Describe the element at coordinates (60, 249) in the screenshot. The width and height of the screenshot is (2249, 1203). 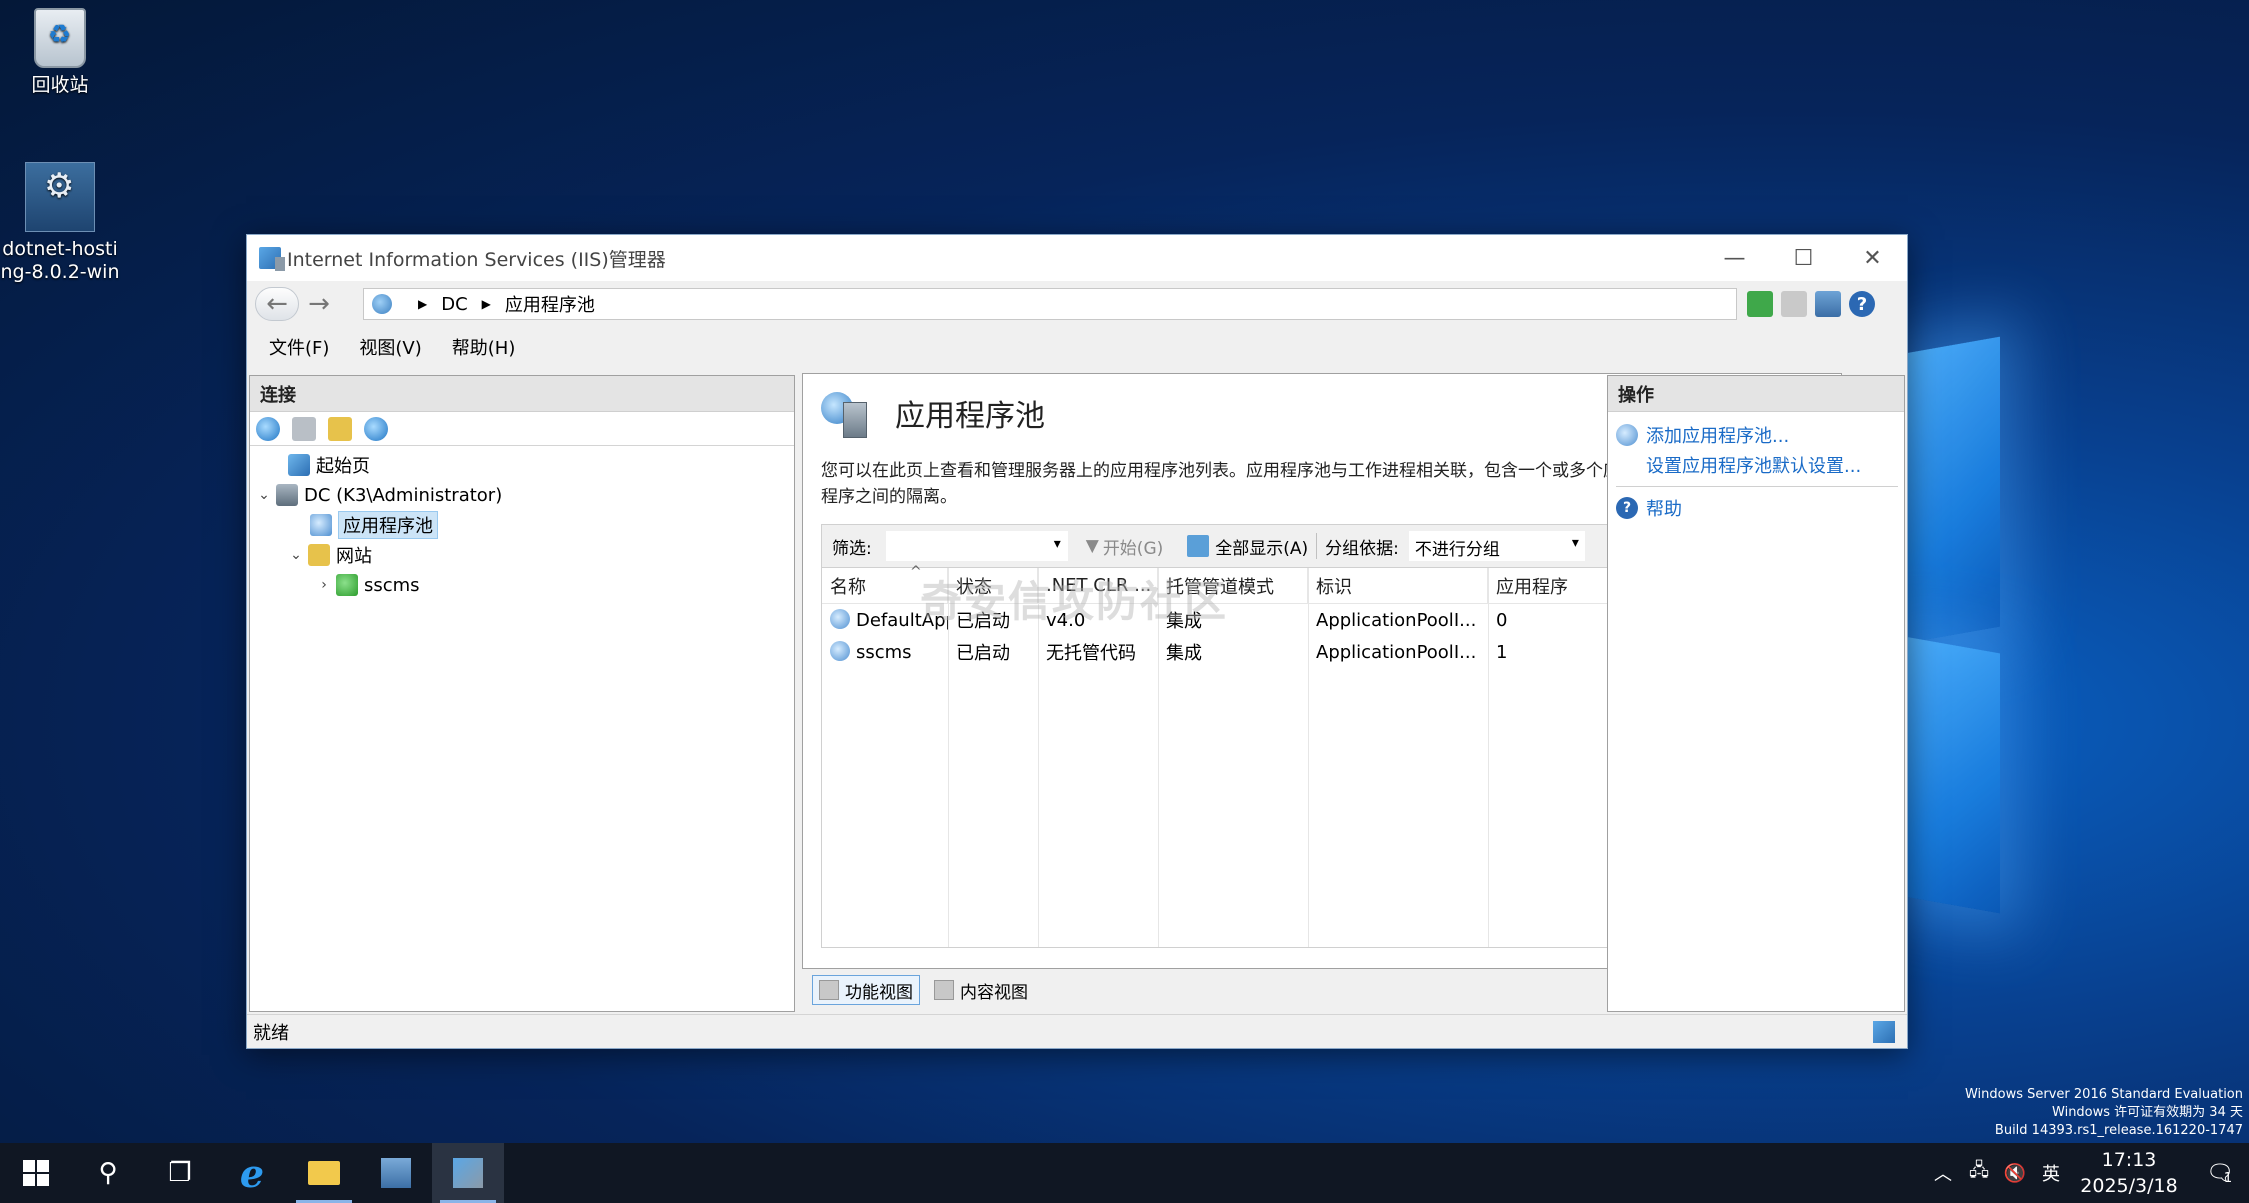
I see `dotnet-installer-label-line1: dotnet-hosti` at that location.